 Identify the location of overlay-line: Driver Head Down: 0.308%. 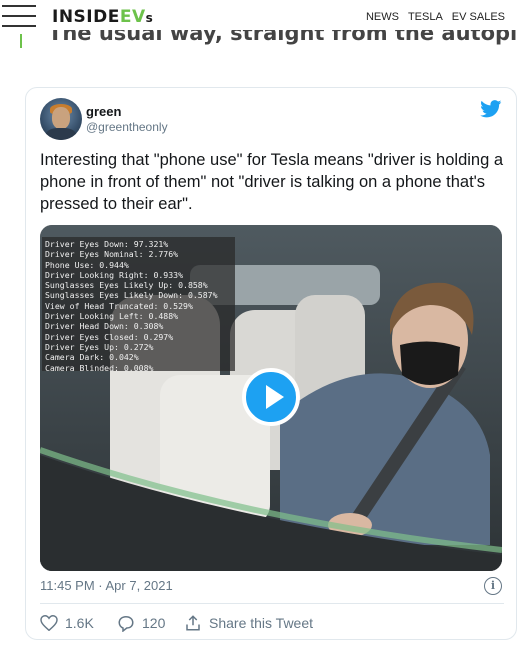
(104, 326).